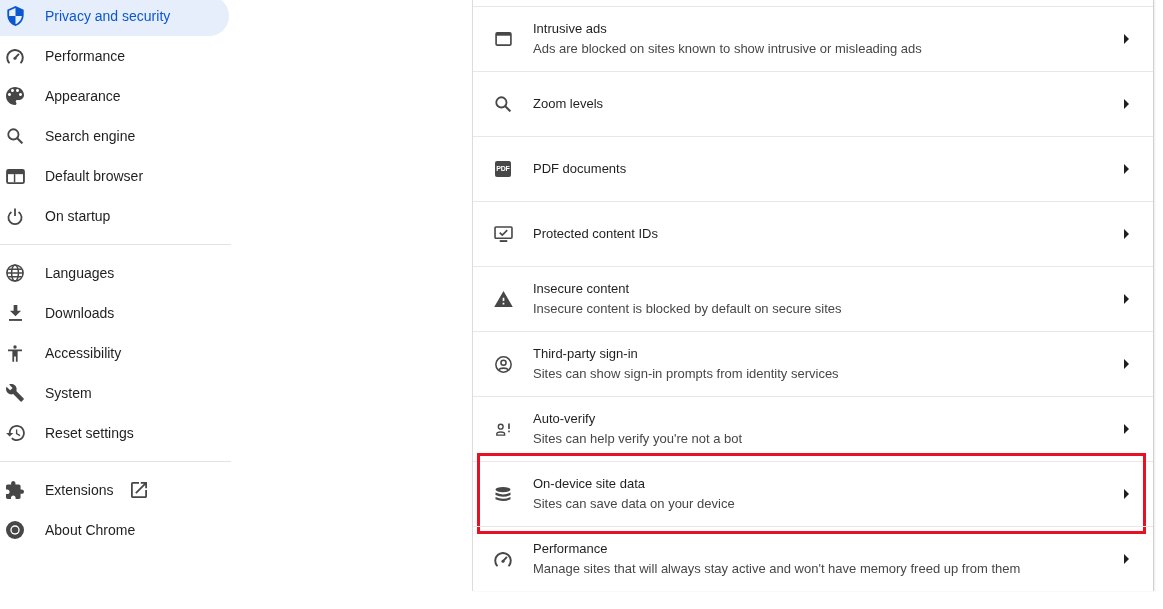 The height and width of the screenshot is (609, 1163). What do you see at coordinates (813, 298) in the screenshot?
I see `settings-row: Insecure content Insecure content is blocked by default on secure sites` at bounding box center [813, 298].